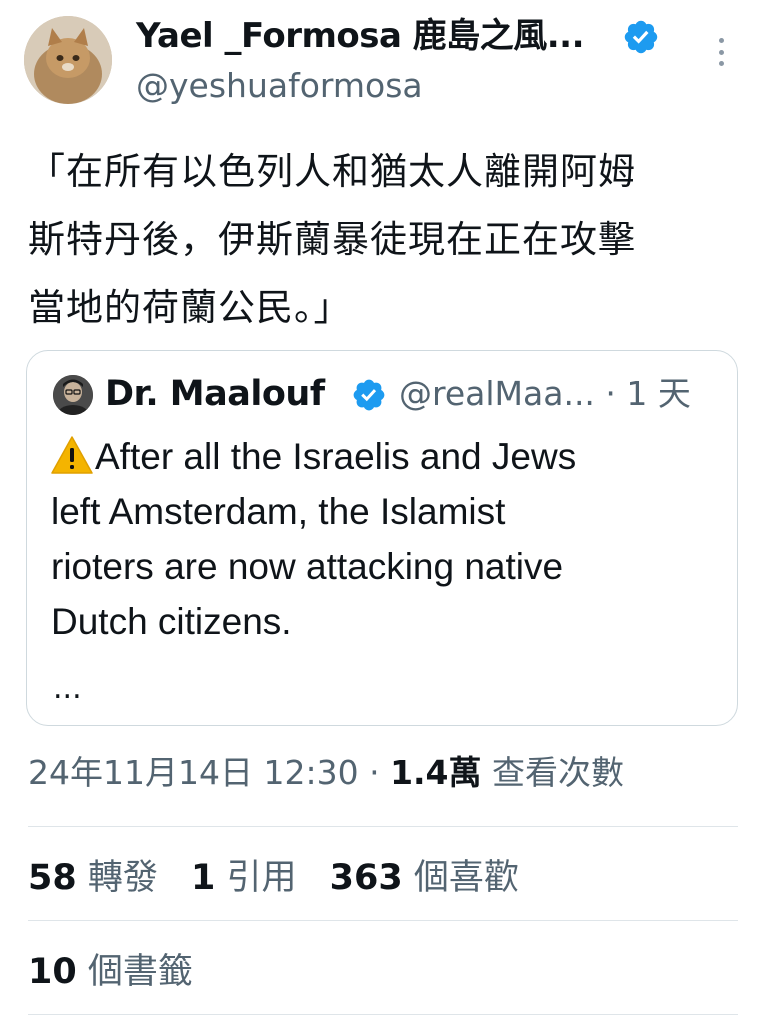  What do you see at coordinates (134, 972) in the screenshot?
I see `bookmarks-label: 個書籤` at bounding box center [134, 972].